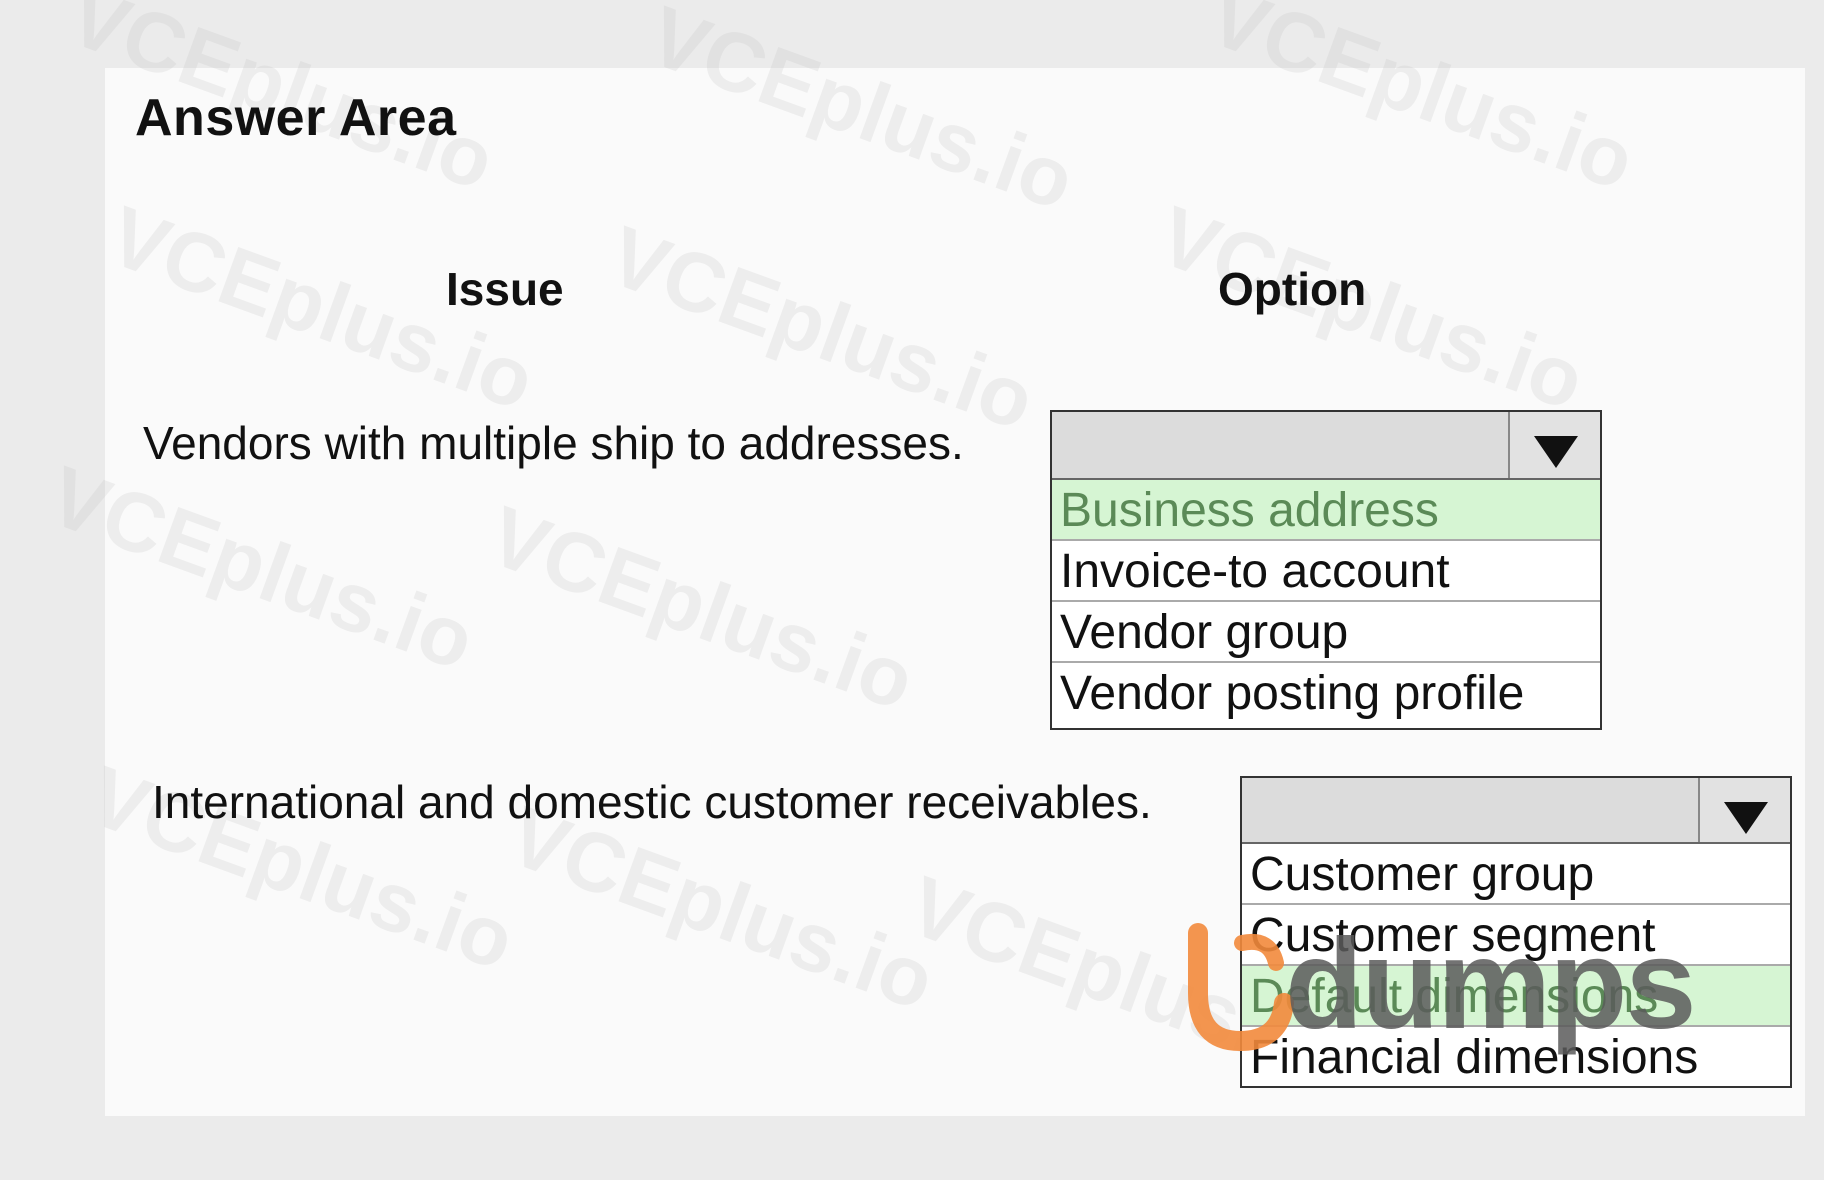 This screenshot has height=1180, width=1824. What do you see at coordinates (1326, 510) in the screenshot?
I see `dropdown-option: Business address` at bounding box center [1326, 510].